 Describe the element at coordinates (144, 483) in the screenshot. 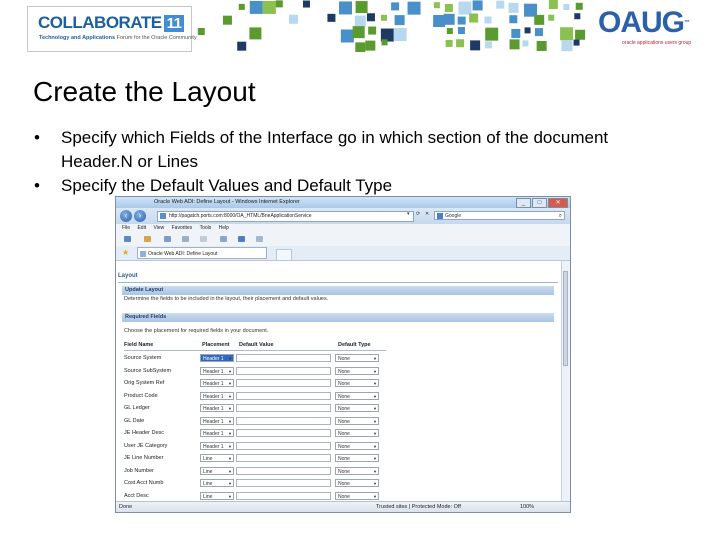

I see `field-name: Cost Acct Numb` at that location.